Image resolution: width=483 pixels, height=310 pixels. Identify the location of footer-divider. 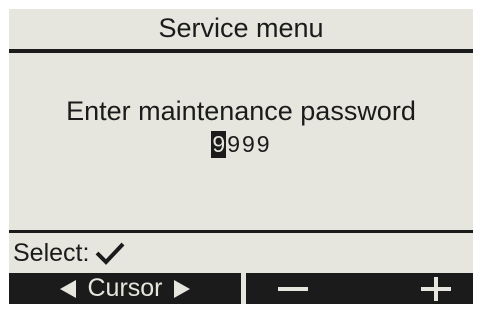
(241, 231).